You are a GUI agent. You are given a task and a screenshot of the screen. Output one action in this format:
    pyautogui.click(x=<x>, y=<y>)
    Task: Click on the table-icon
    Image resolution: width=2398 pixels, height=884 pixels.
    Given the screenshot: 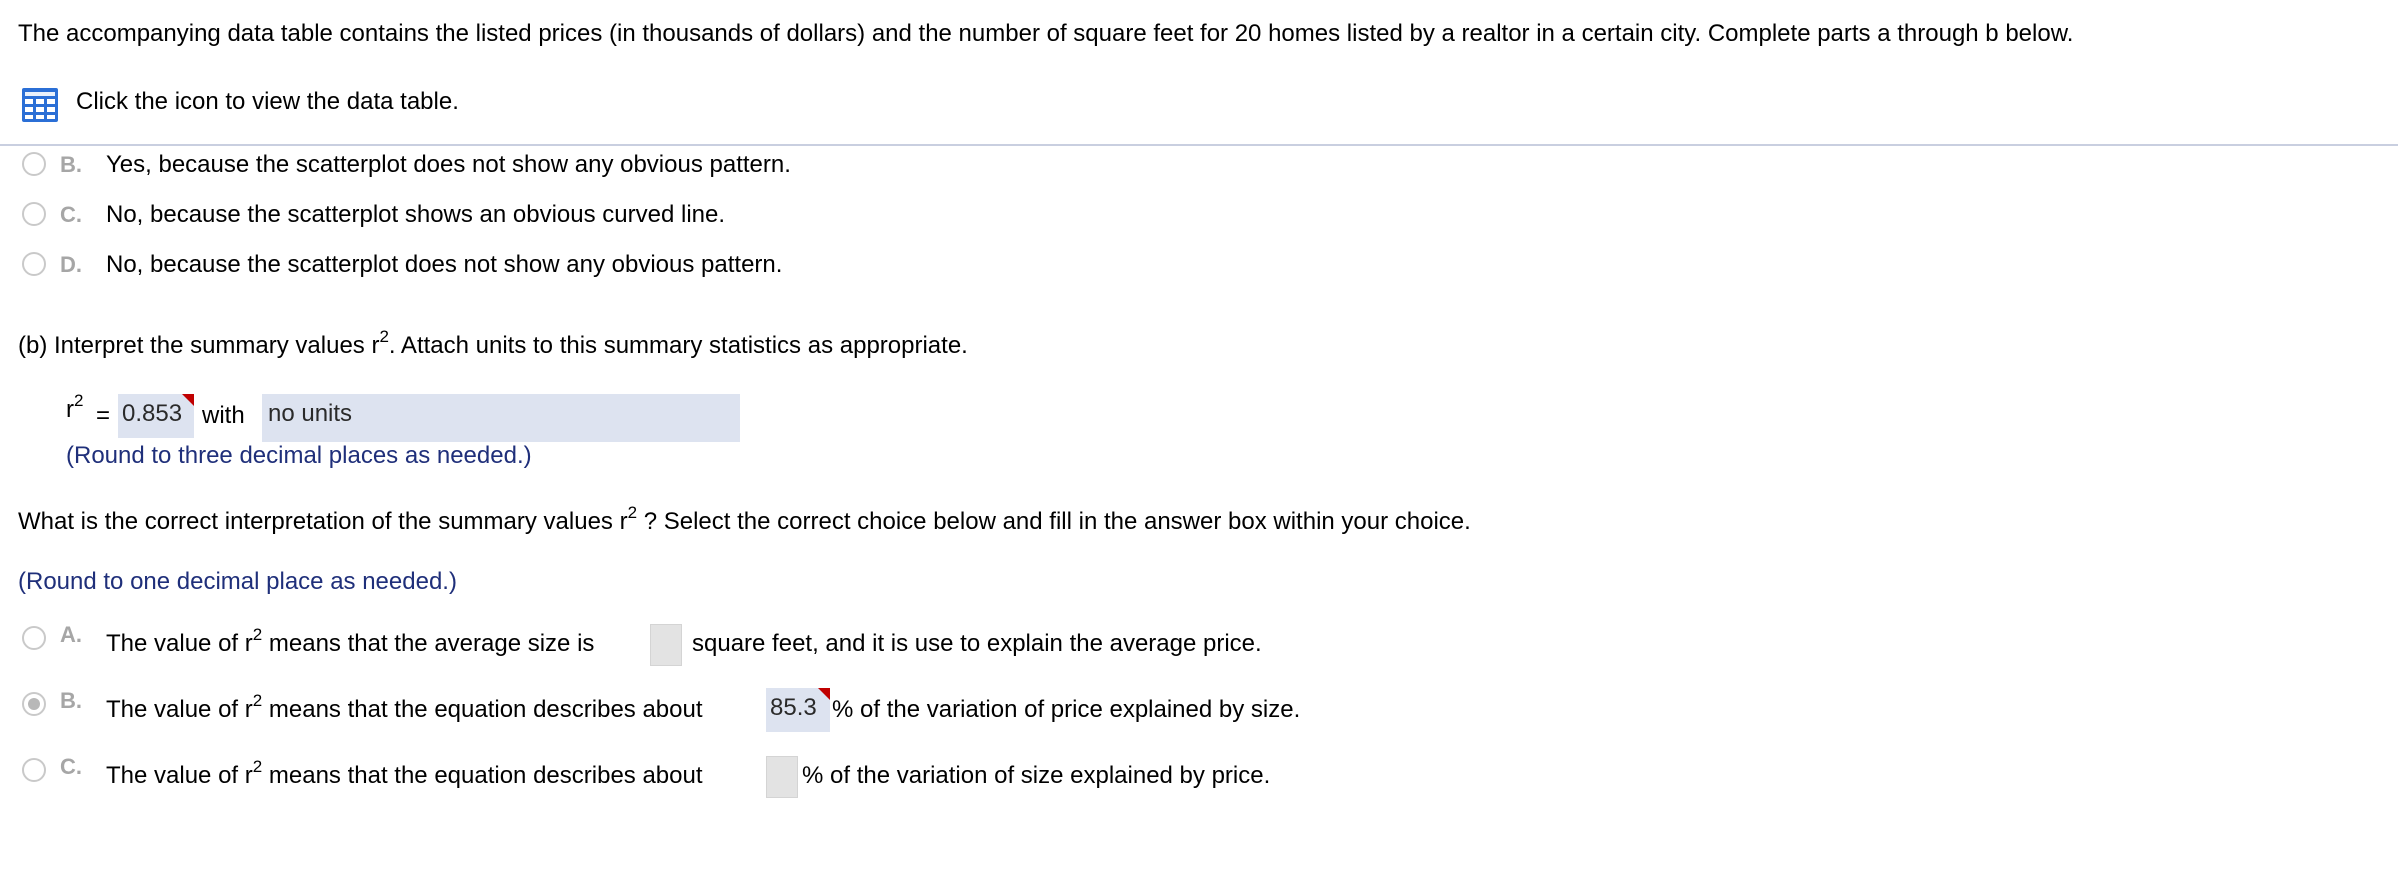 What is the action you would take?
    pyautogui.click(x=40, y=105)
    